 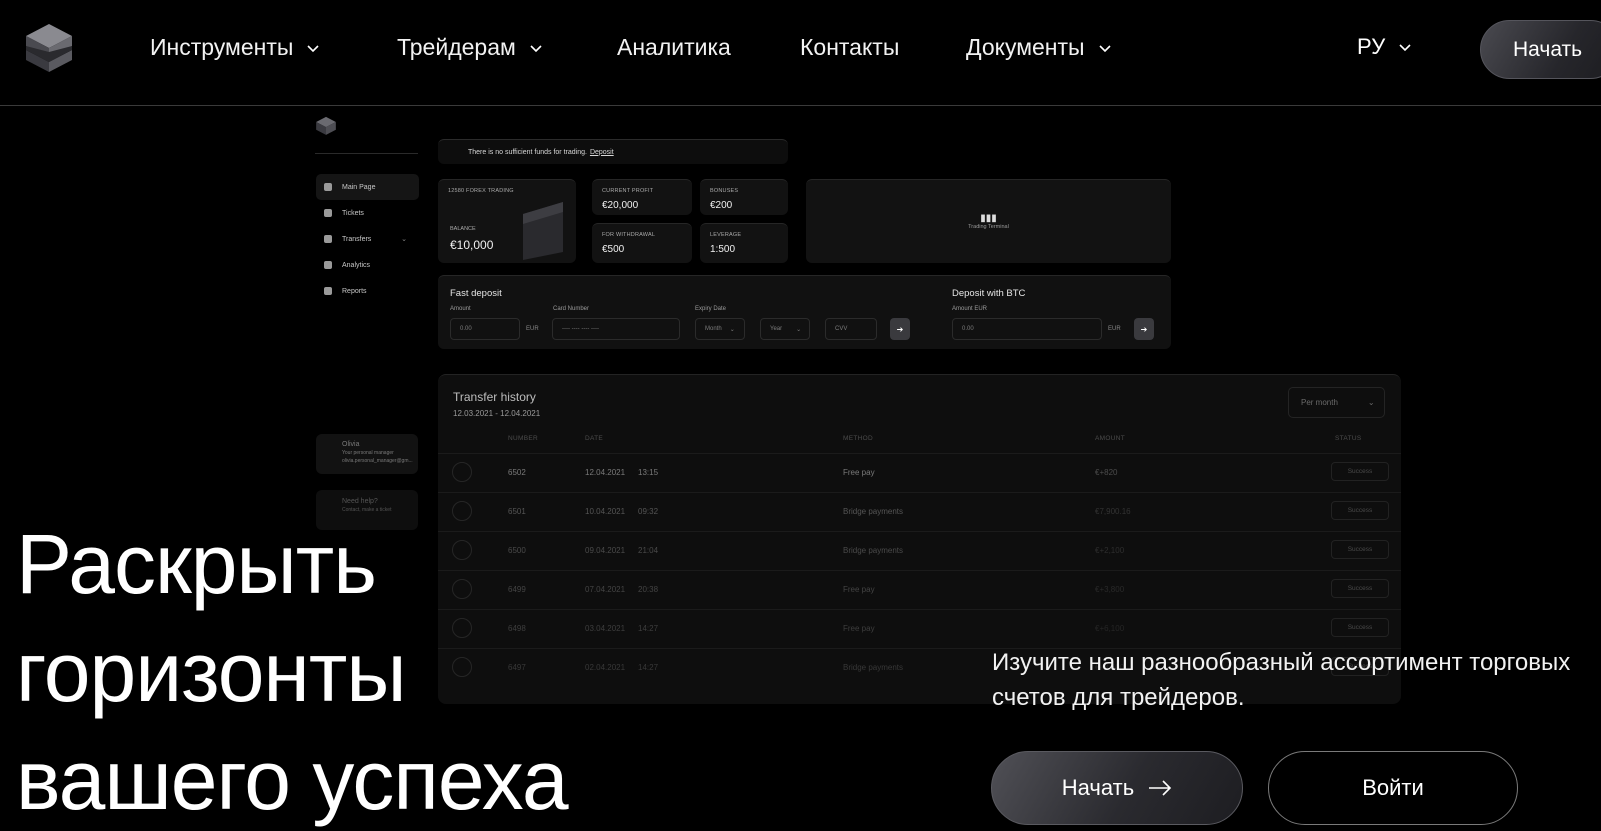 I want to click on sidebar-item-main-page: Main Page, so click(x=367, y=187).